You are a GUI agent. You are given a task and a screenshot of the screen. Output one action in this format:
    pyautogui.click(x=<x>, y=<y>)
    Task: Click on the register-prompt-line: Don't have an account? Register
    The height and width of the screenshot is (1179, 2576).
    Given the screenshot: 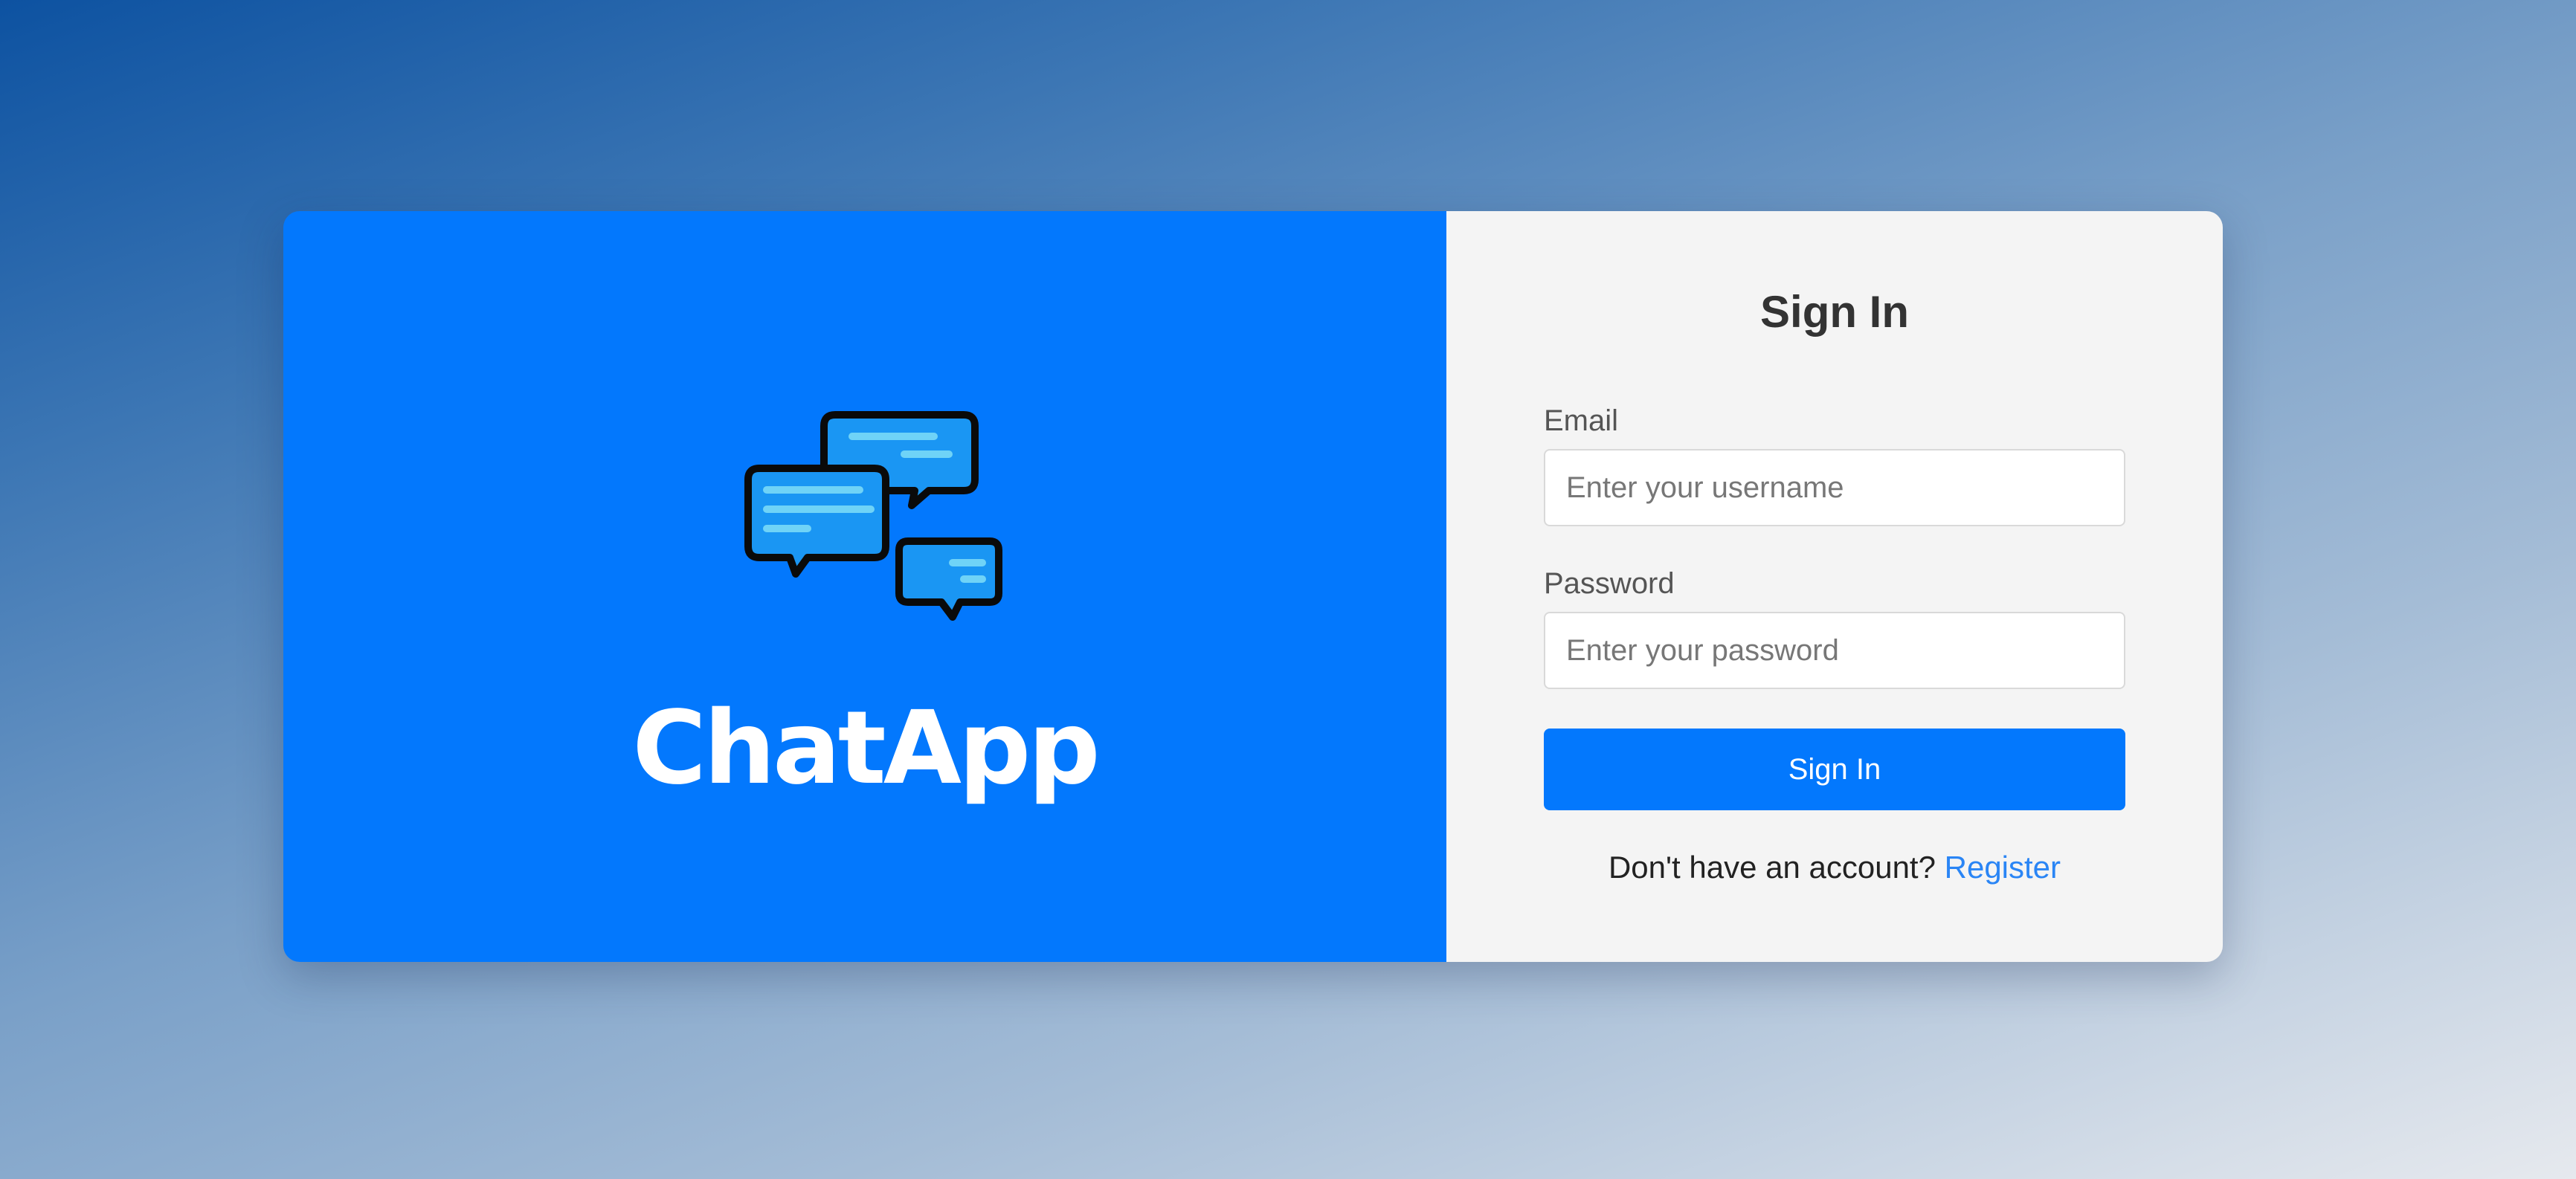 What is the action you would take?
    pyautogui.click(x=1834, y=867)
    